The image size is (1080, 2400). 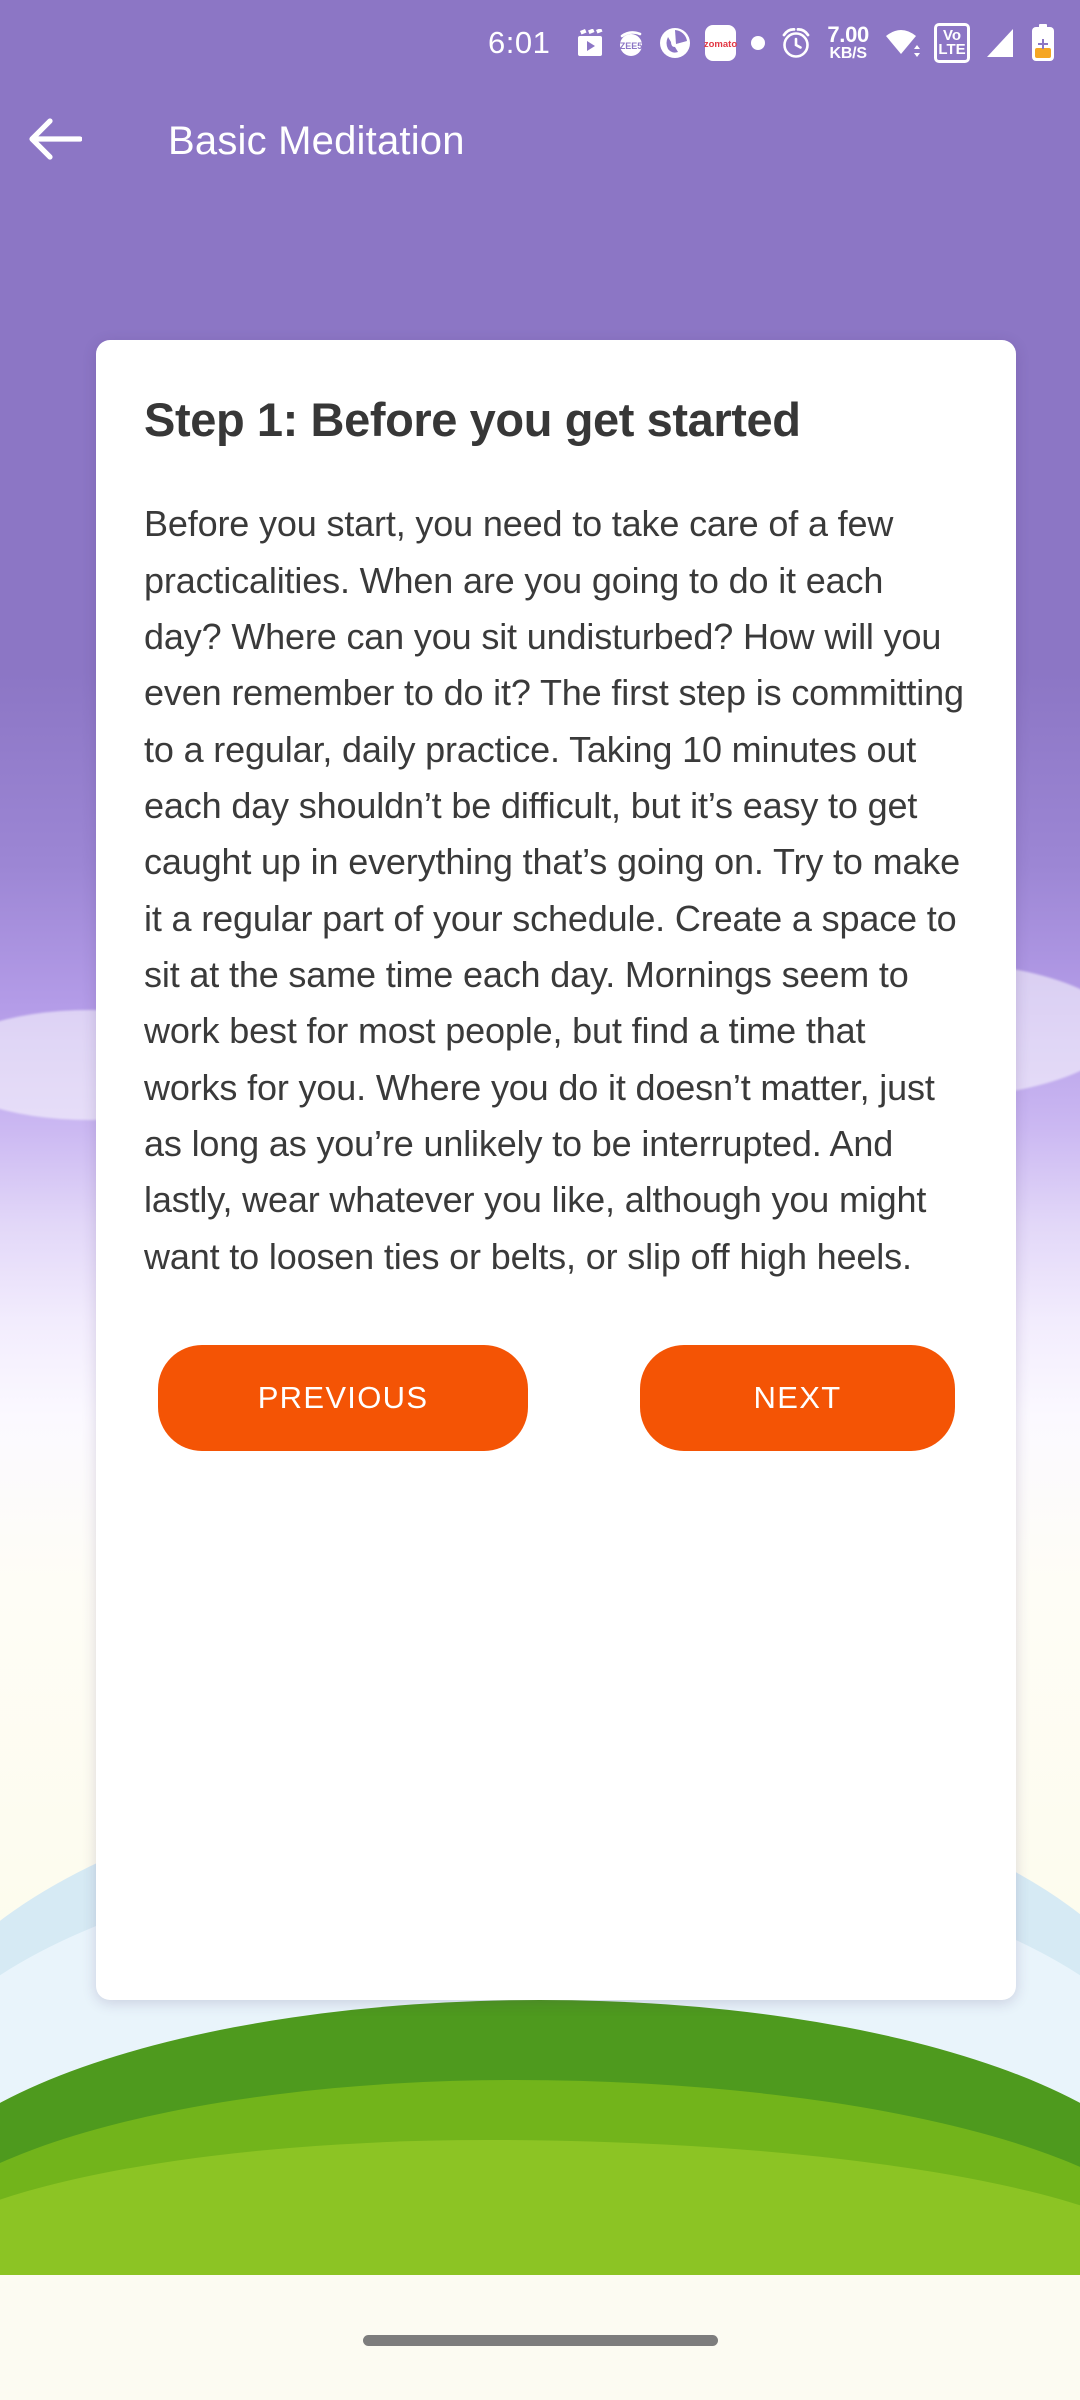 I want to click on system-navigation-bar, so click(x=540, y=2340).